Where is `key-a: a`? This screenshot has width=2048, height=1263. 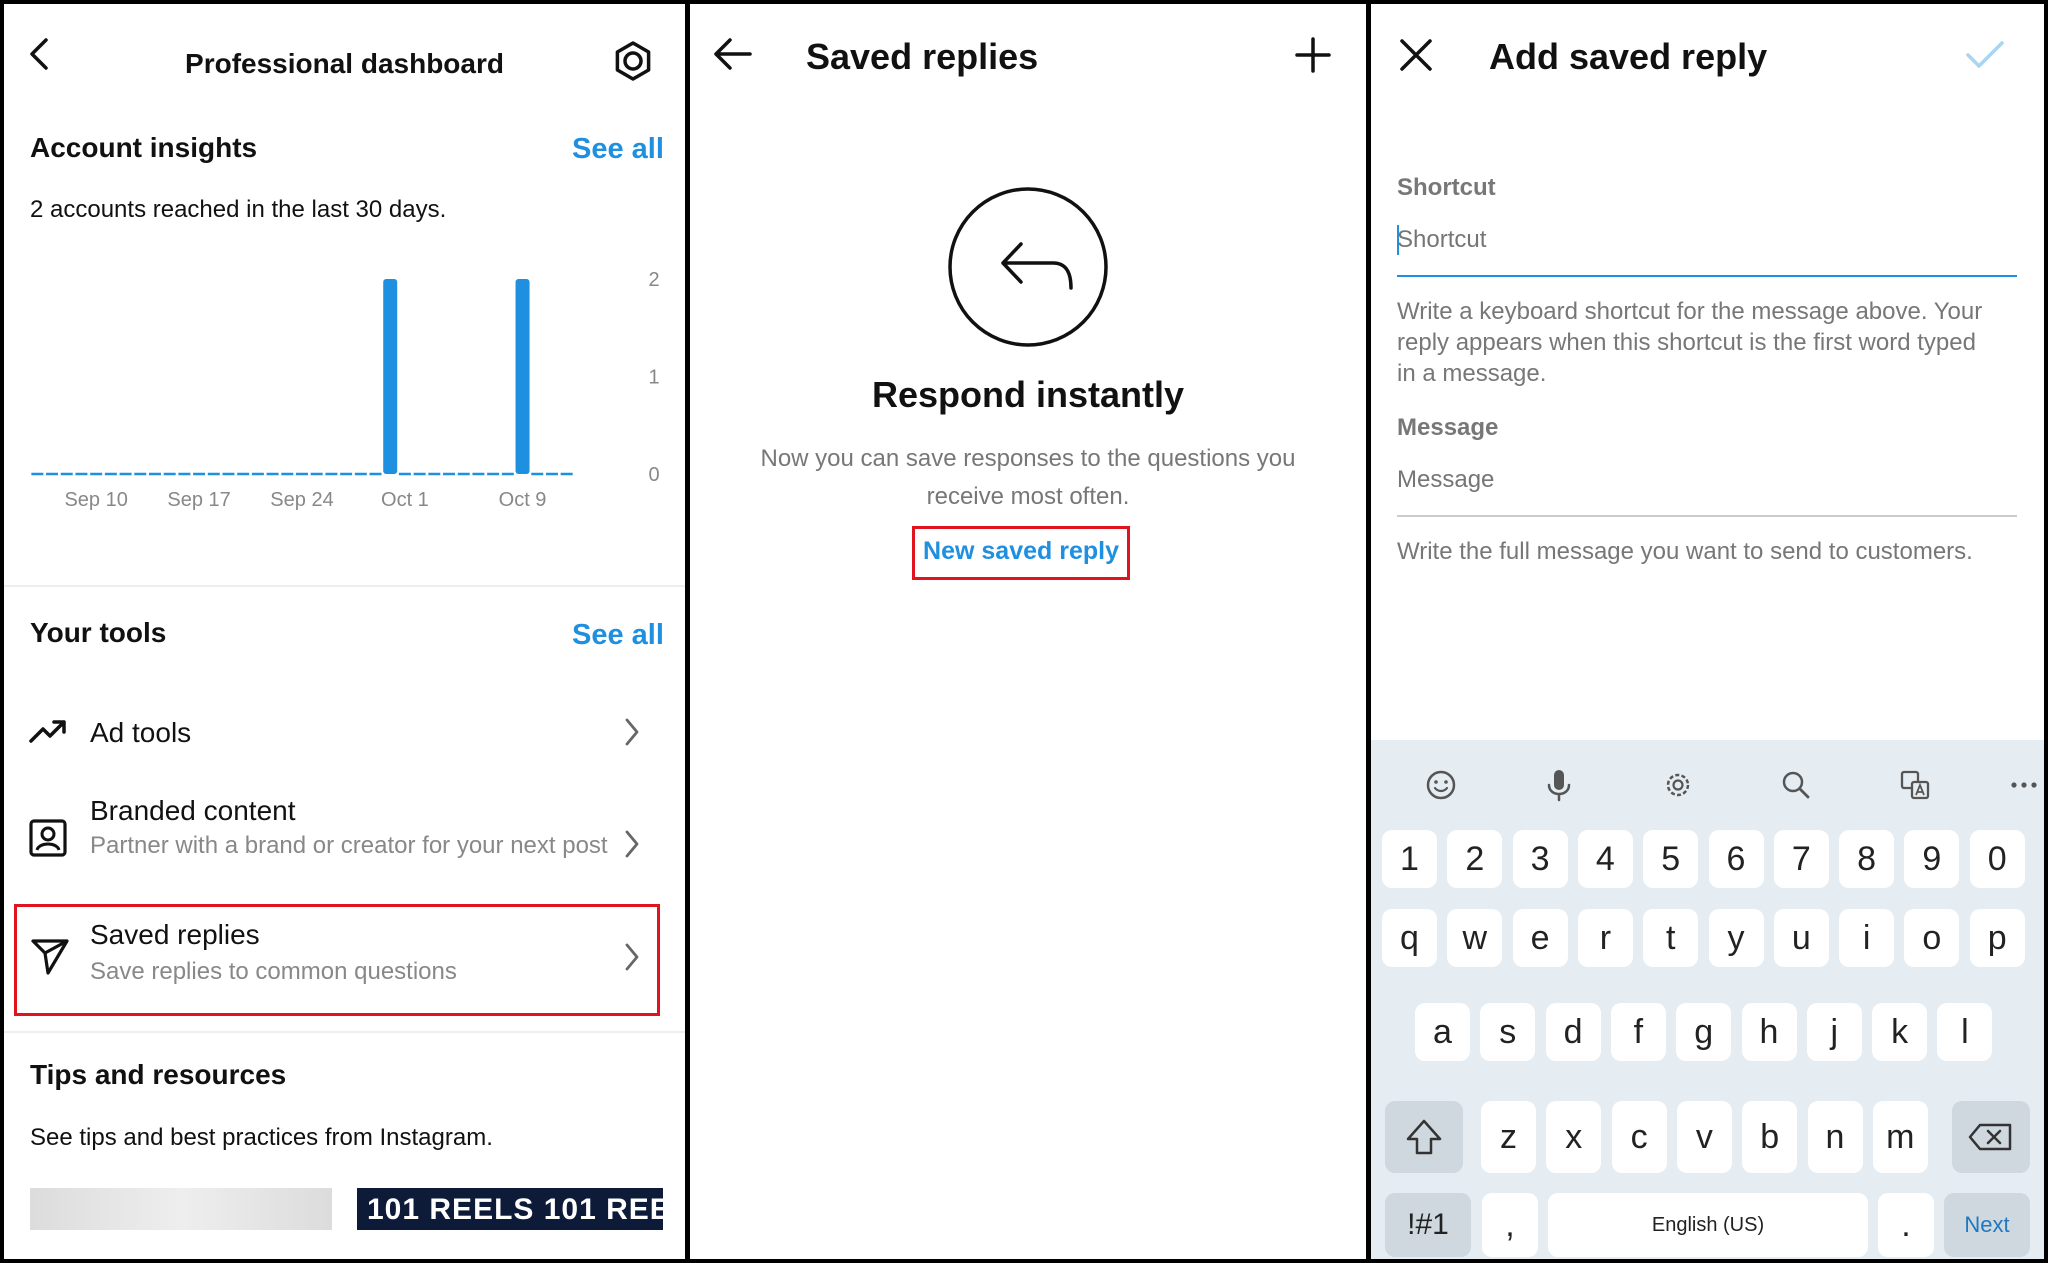 key-a: a is located at coordinates (1442, 1032).